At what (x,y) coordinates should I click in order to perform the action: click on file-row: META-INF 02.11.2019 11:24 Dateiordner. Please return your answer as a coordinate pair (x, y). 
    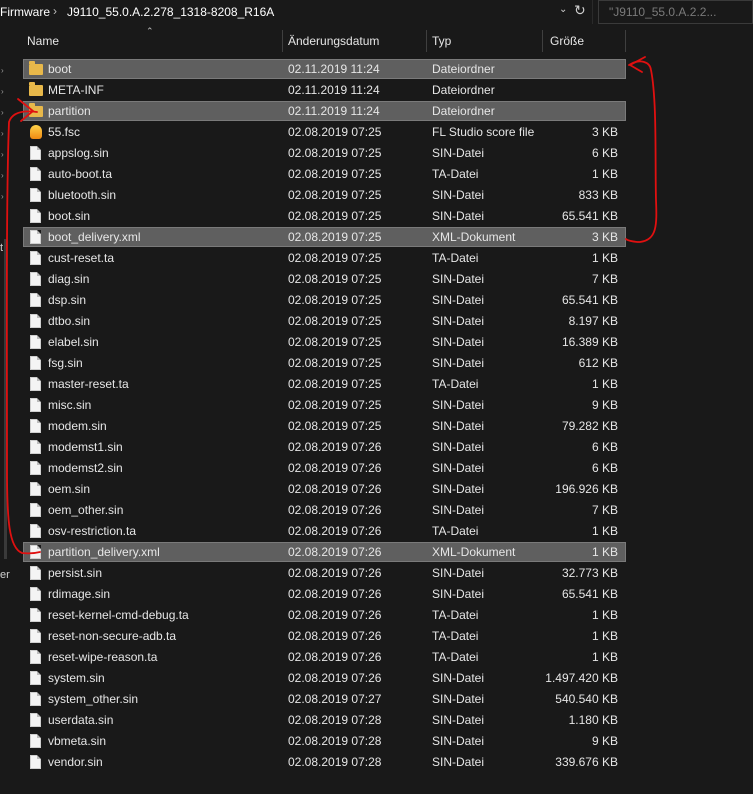
    Looking at the image, I should click on (324, 90).